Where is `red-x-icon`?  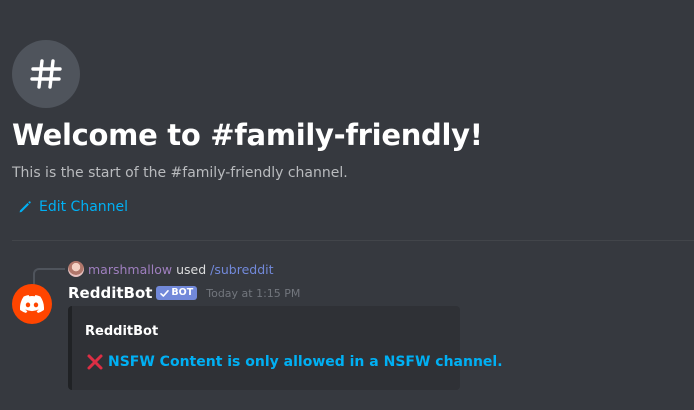 red-x-icon is located at coordinates (95, 362).